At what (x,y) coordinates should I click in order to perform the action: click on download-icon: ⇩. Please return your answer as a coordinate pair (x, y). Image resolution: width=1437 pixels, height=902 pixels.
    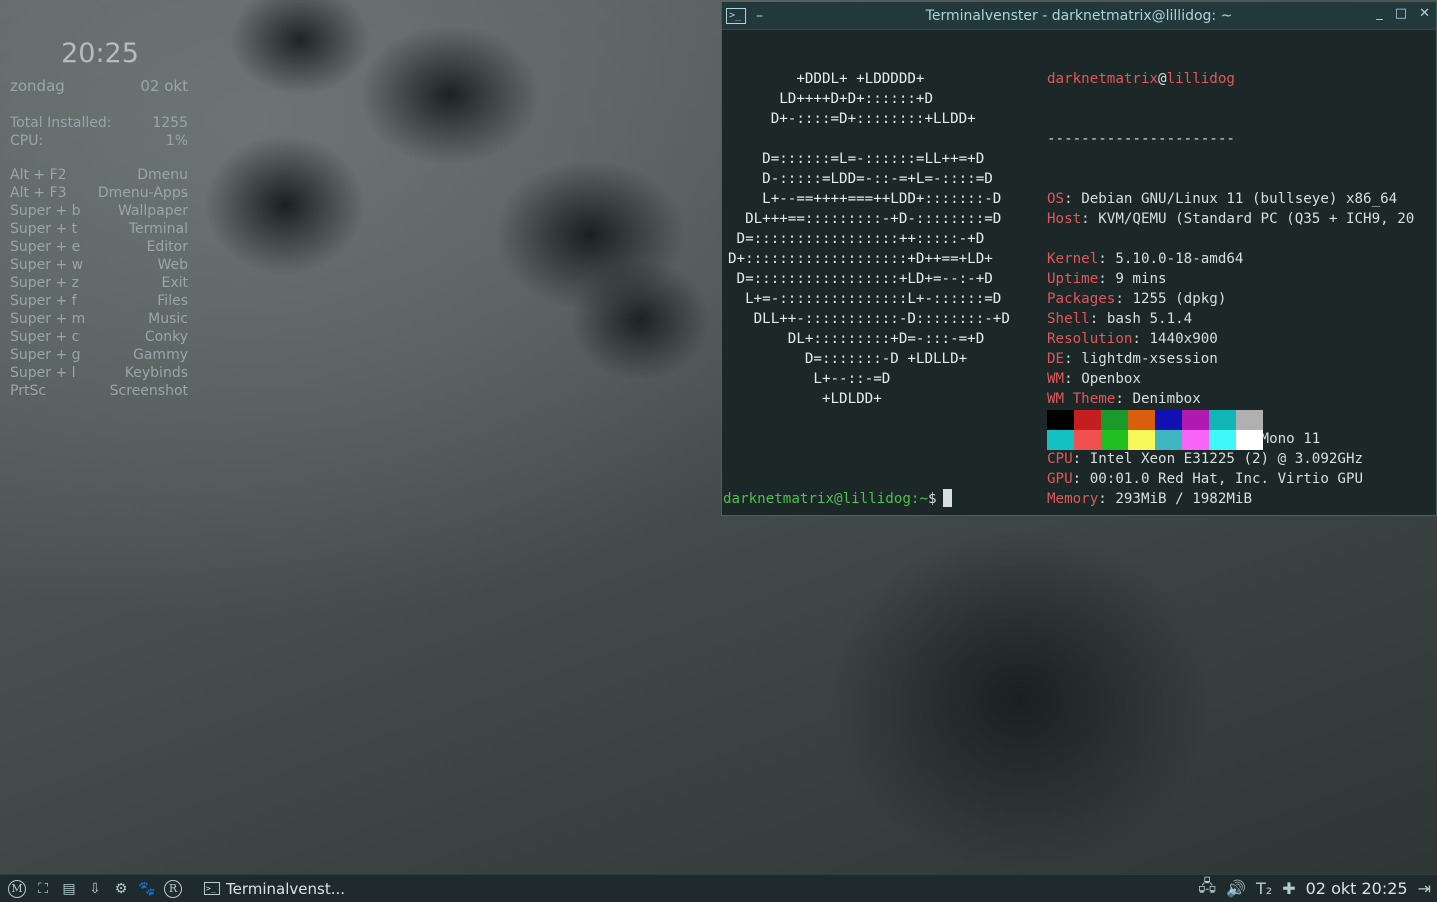
    Looking at the image, I should click on (95, 889).